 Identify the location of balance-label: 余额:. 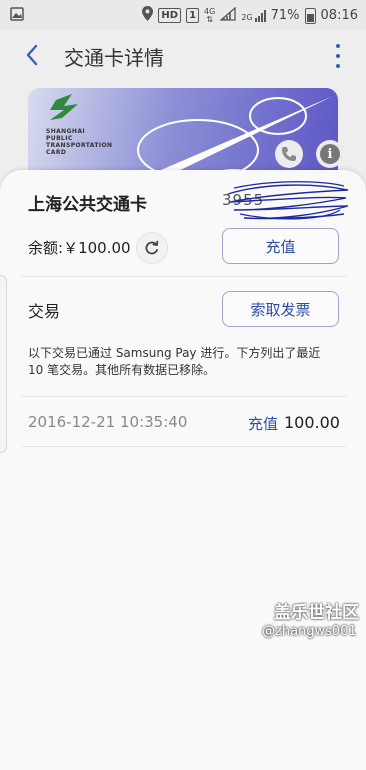
(46, 248).